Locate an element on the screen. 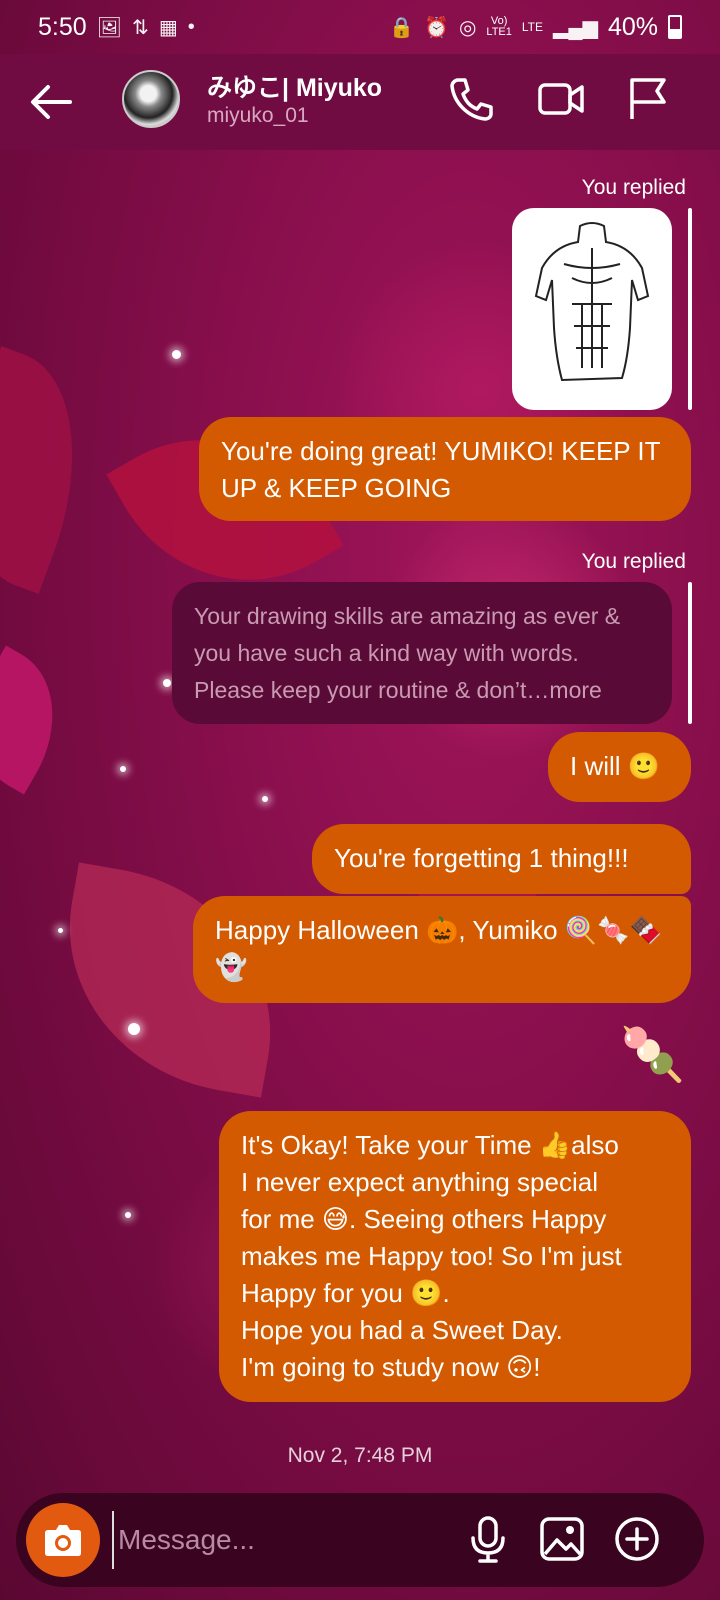 The image size is (720, 1600). status-bar: 5:50 🖼 ⇅ ▦ • 🔒 ⏰ ◎ Vo) LTE1 LTE ▂▄▆ 40% is located at coordinates (360, 27).